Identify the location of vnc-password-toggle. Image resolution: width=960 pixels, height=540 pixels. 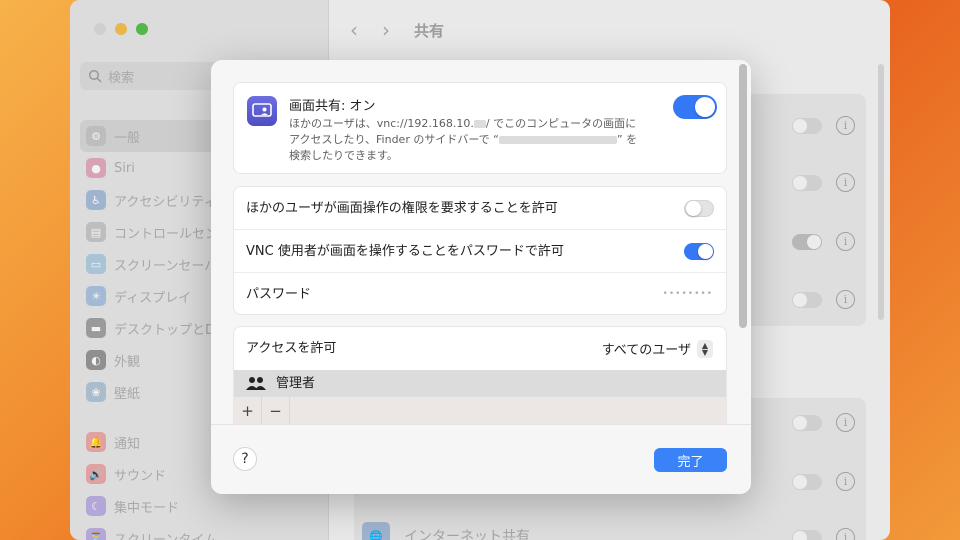
(699, 251).